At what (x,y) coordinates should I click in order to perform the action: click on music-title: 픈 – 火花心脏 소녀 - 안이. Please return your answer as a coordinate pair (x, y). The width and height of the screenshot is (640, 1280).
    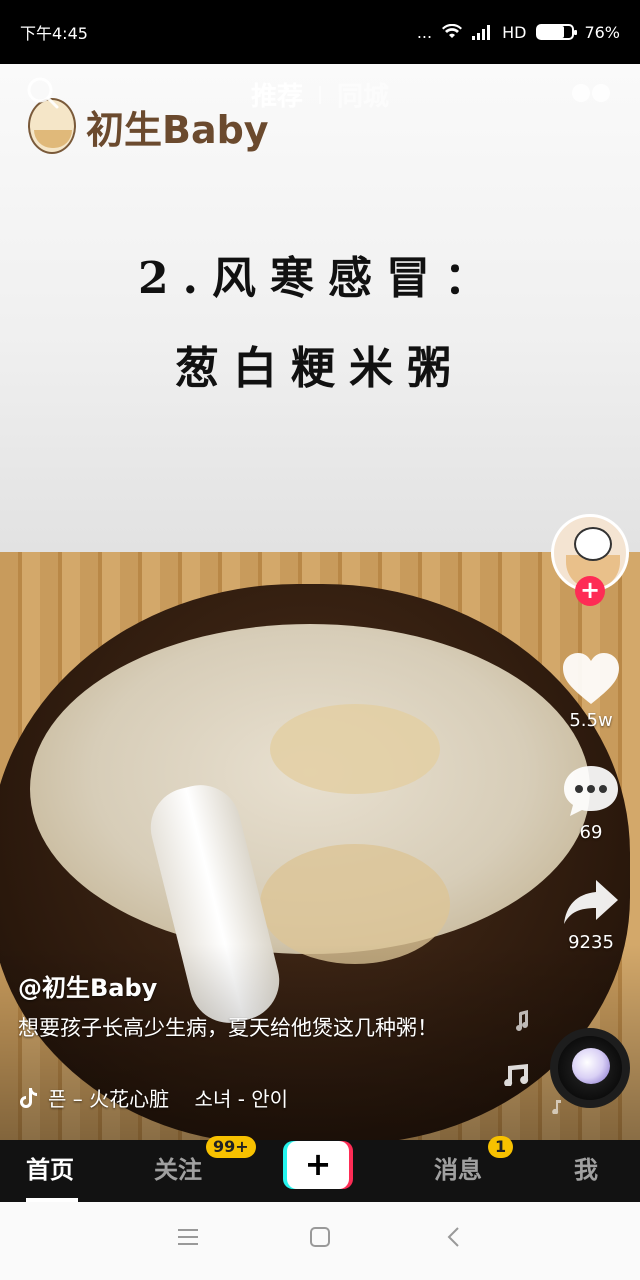
    Looking at the image, I should click on (168, 1099).